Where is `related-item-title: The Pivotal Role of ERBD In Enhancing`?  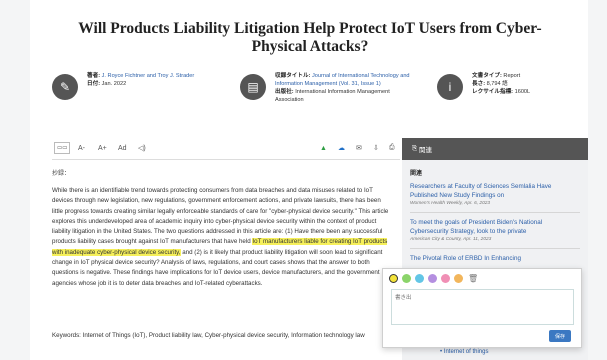
related-item-title: The Pivotal Role of ERBD In Enhancing is located at coordinates (495, 258).